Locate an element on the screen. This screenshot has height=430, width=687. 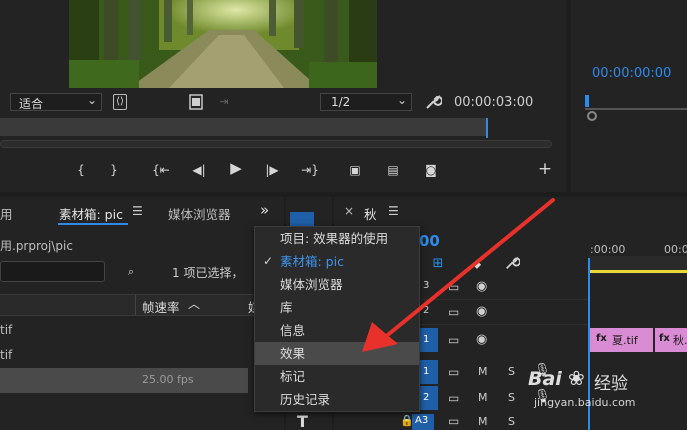
baidu-watermark: Bai ❀ 经验 jingyan.baidu.com is located at coordinates (606, 390).